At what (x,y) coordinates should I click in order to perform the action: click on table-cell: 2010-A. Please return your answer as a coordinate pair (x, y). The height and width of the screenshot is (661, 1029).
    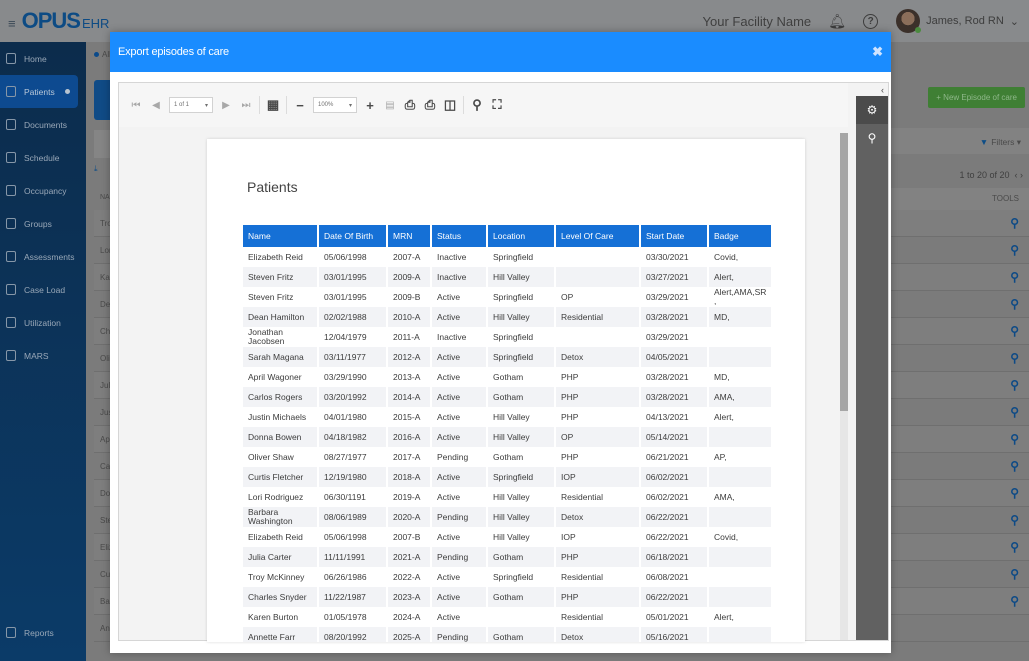
    Looking at the image, I should click on (409, 317).